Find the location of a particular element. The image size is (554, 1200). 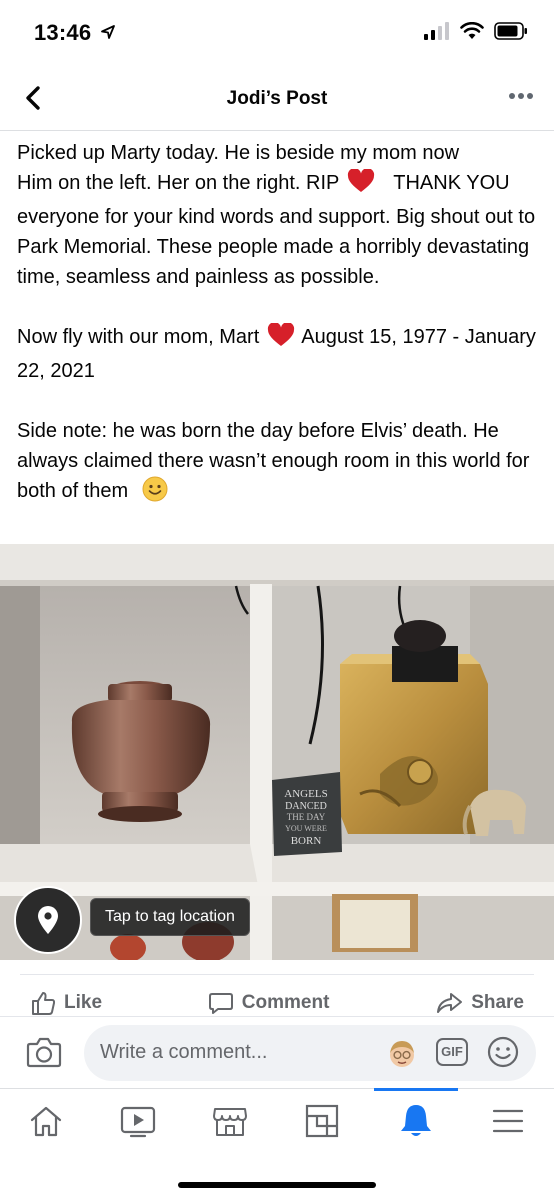

pages-icon is located at coordinates (322, 1121).